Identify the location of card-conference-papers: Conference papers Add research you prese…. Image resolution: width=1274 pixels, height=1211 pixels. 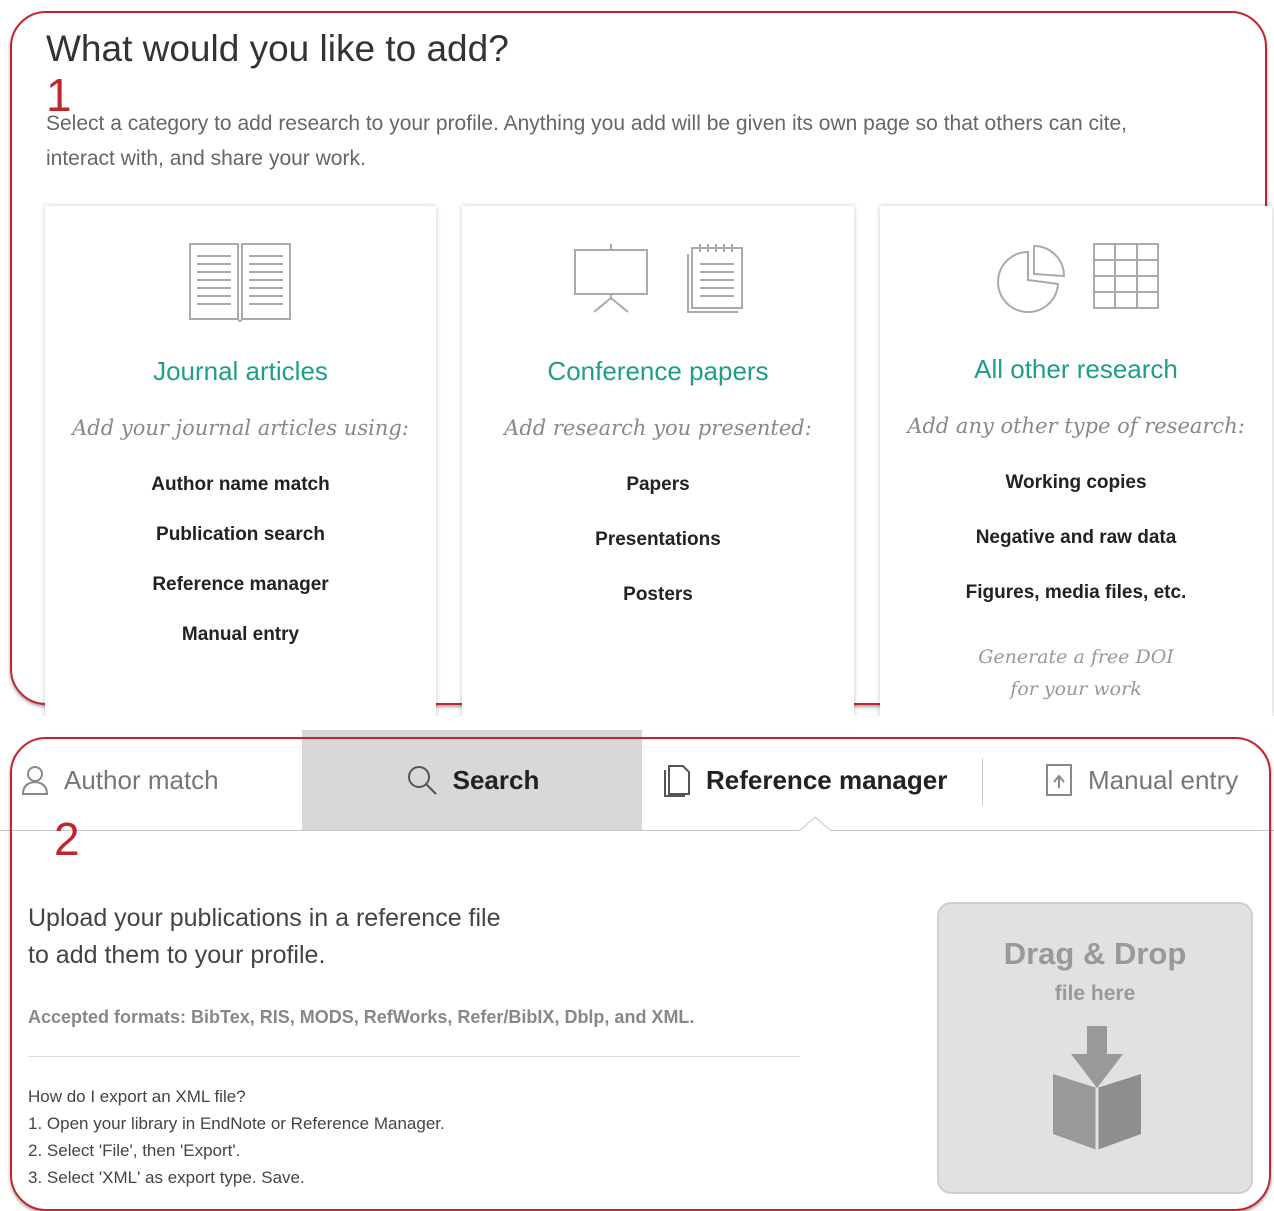
(658, 466).